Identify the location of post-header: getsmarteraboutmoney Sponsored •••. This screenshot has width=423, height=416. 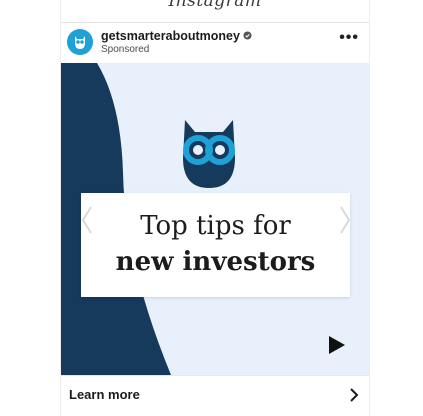
(215, 43).